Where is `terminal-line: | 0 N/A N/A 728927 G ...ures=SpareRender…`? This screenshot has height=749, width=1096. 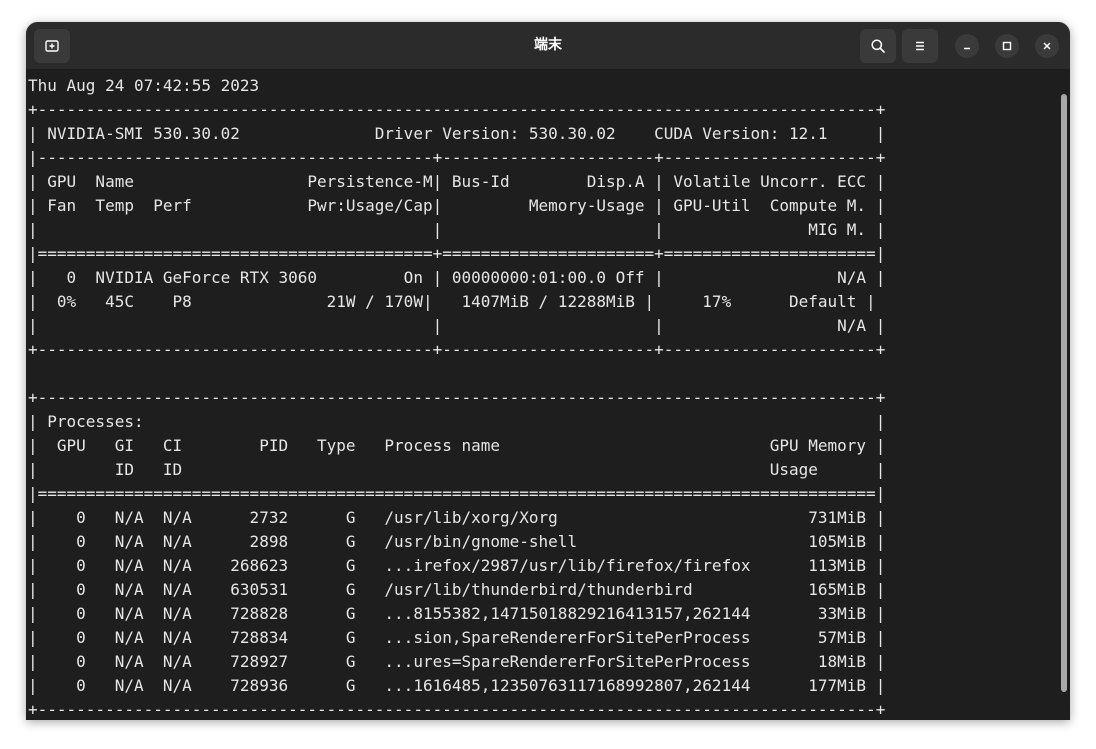
terminal-line: | 0 N/A N/A 728927 G ...ures=SpareRender… is located at coordinates (457, 661).